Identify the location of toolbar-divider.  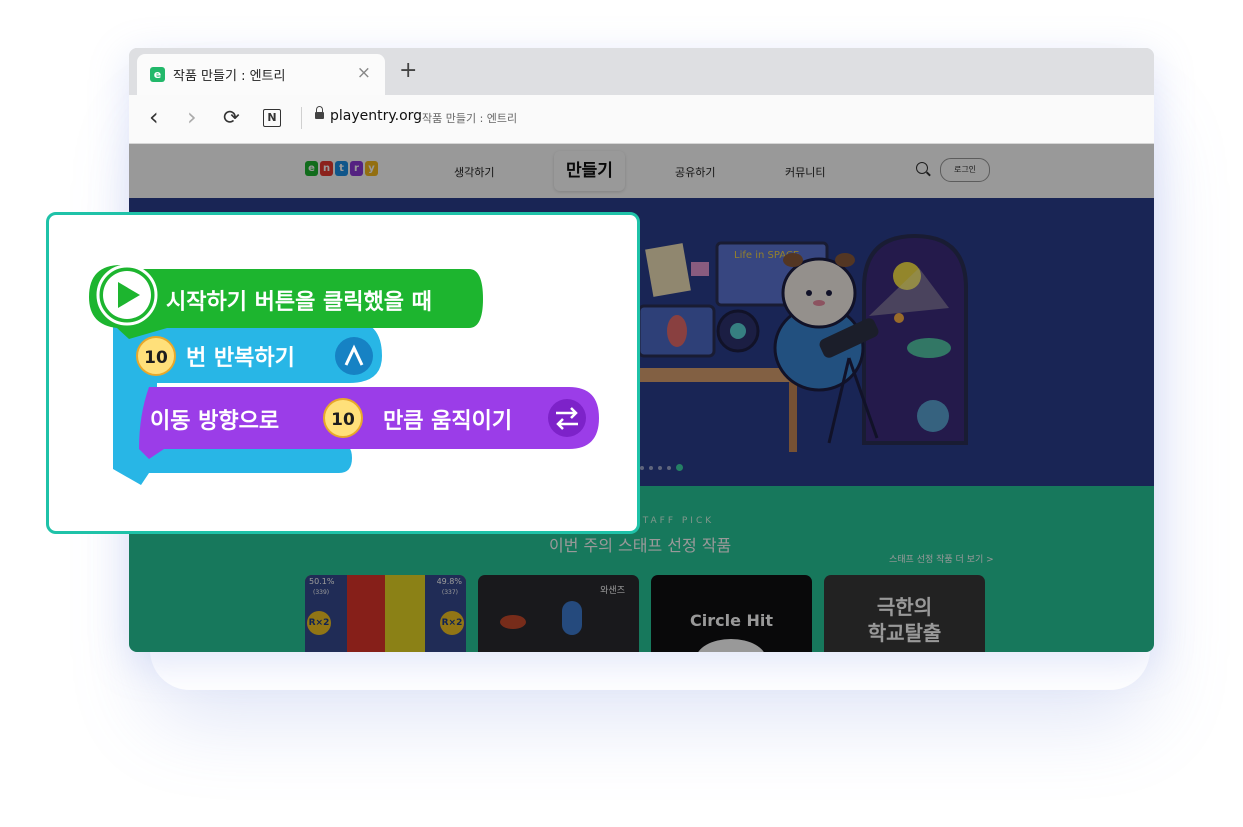
(301, 118).